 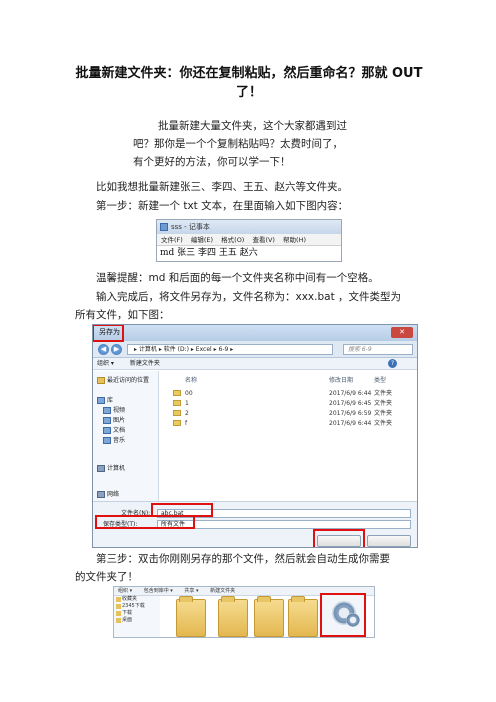 What do you see at coordinates (402, 332) in the screenshot?
I see `close-icon: ✕` at bounding box center [402, 332].